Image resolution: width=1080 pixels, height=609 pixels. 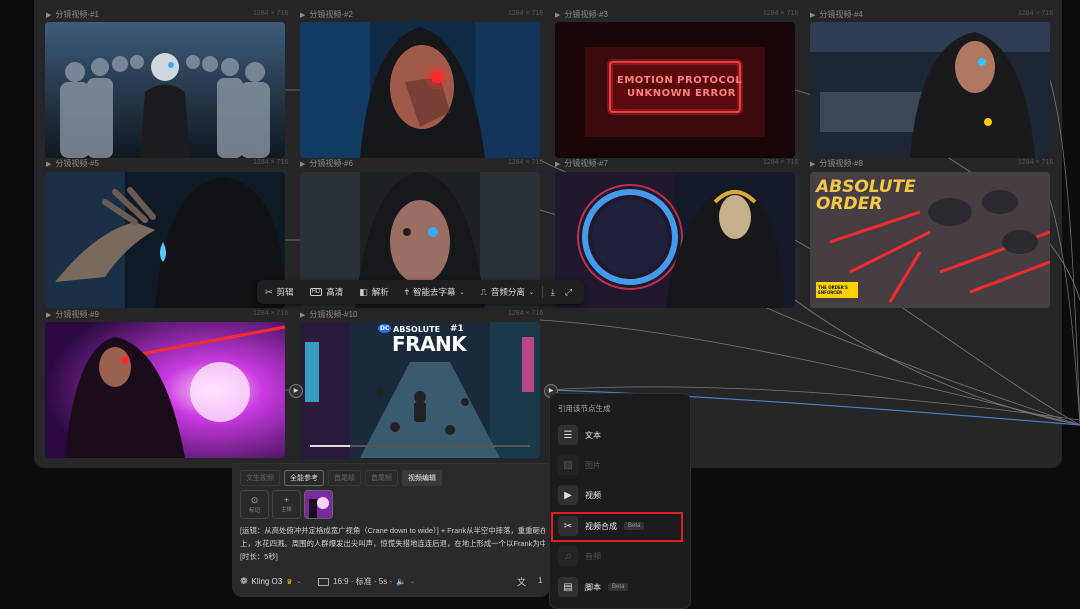 What do you see at coordinates (540, 580) in the screenshot?
I see `count-selector: 1` at bounding box center [540, 580].